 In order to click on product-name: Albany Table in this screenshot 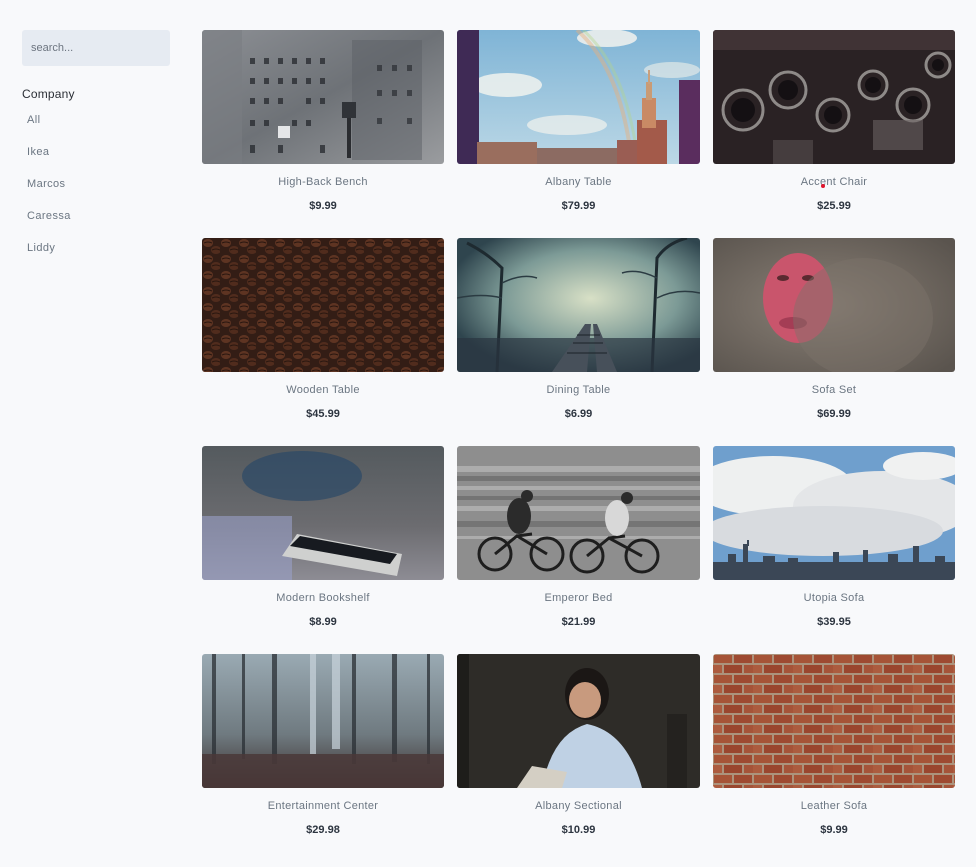, I will do `click(578, 182)`.